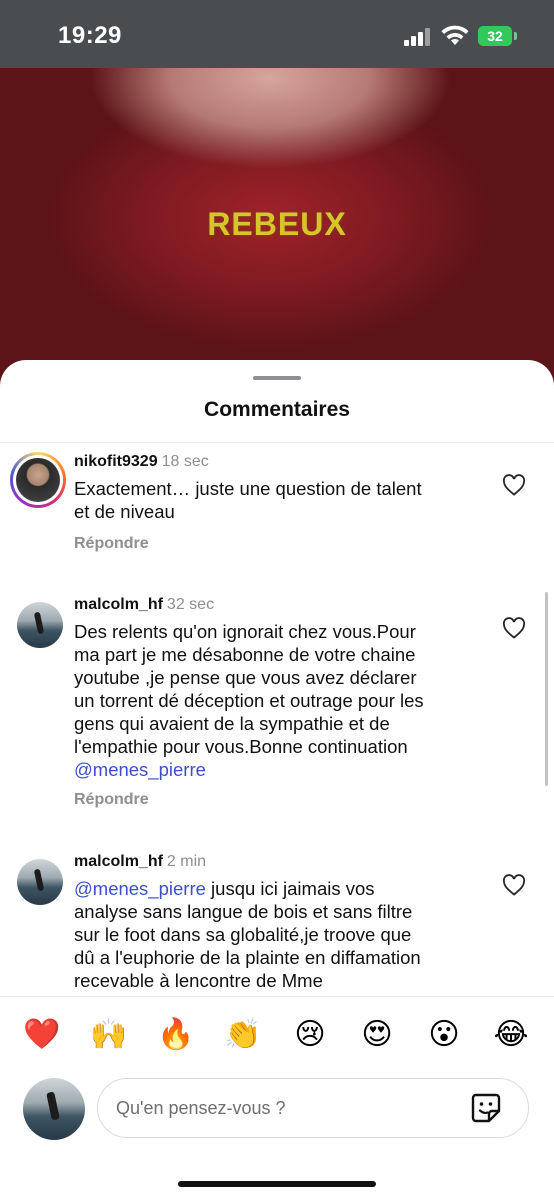 The width and height of the screenshot is (554, 1200). What do you see at coordinates (243, 1035) in the screenshot?
I see `clapping-hands-emoji-button: 👏` at bounding box center [243, 1035].